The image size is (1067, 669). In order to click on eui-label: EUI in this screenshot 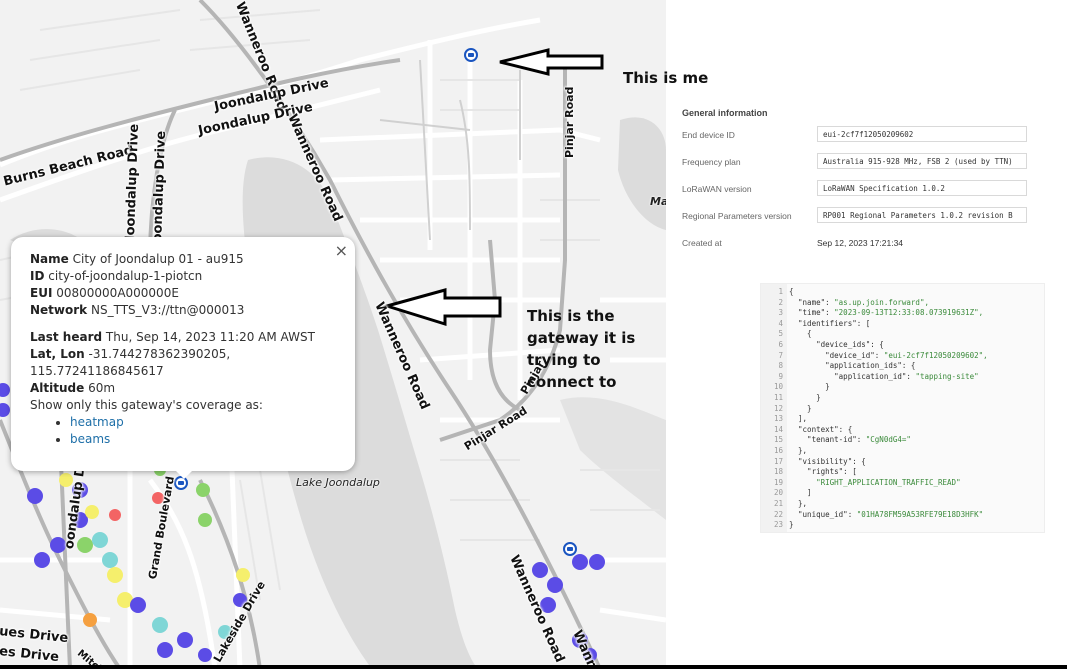, I will do `click(41, 293)`.